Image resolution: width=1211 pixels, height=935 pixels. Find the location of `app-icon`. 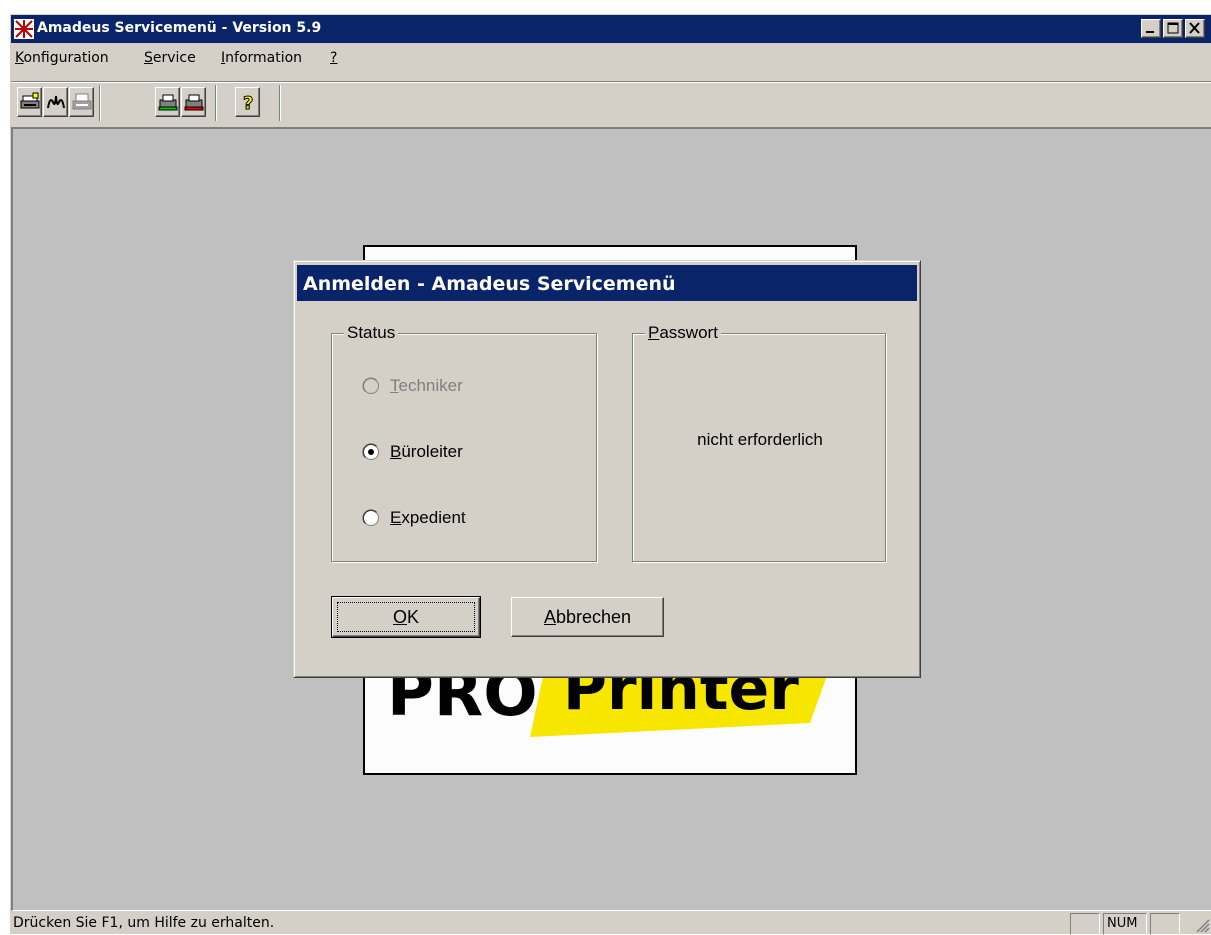

app-icon is located at coordinates (24, 29).